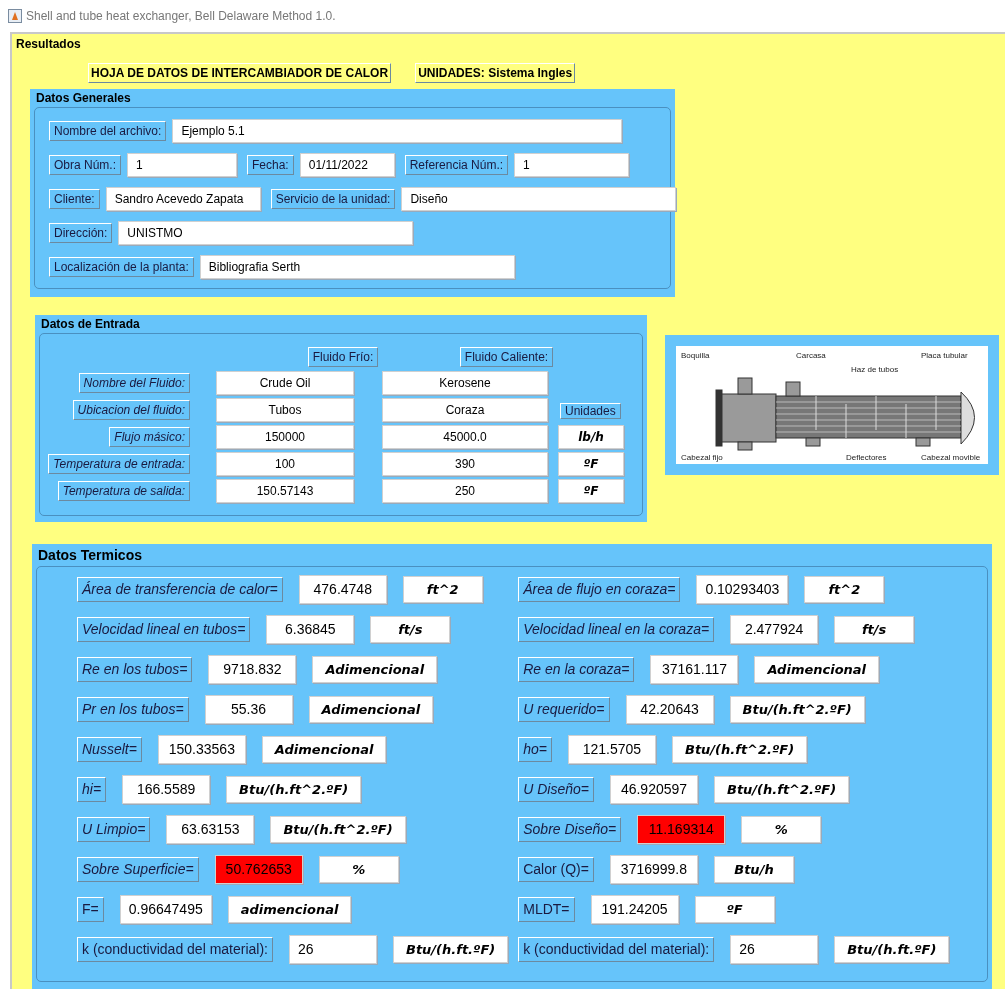 Image resolution: width=1005 pixels, height=989 pixels. Describe the element at coordinates (465, 410) in the screenshot. I see `value-field: Coraza` at that location.